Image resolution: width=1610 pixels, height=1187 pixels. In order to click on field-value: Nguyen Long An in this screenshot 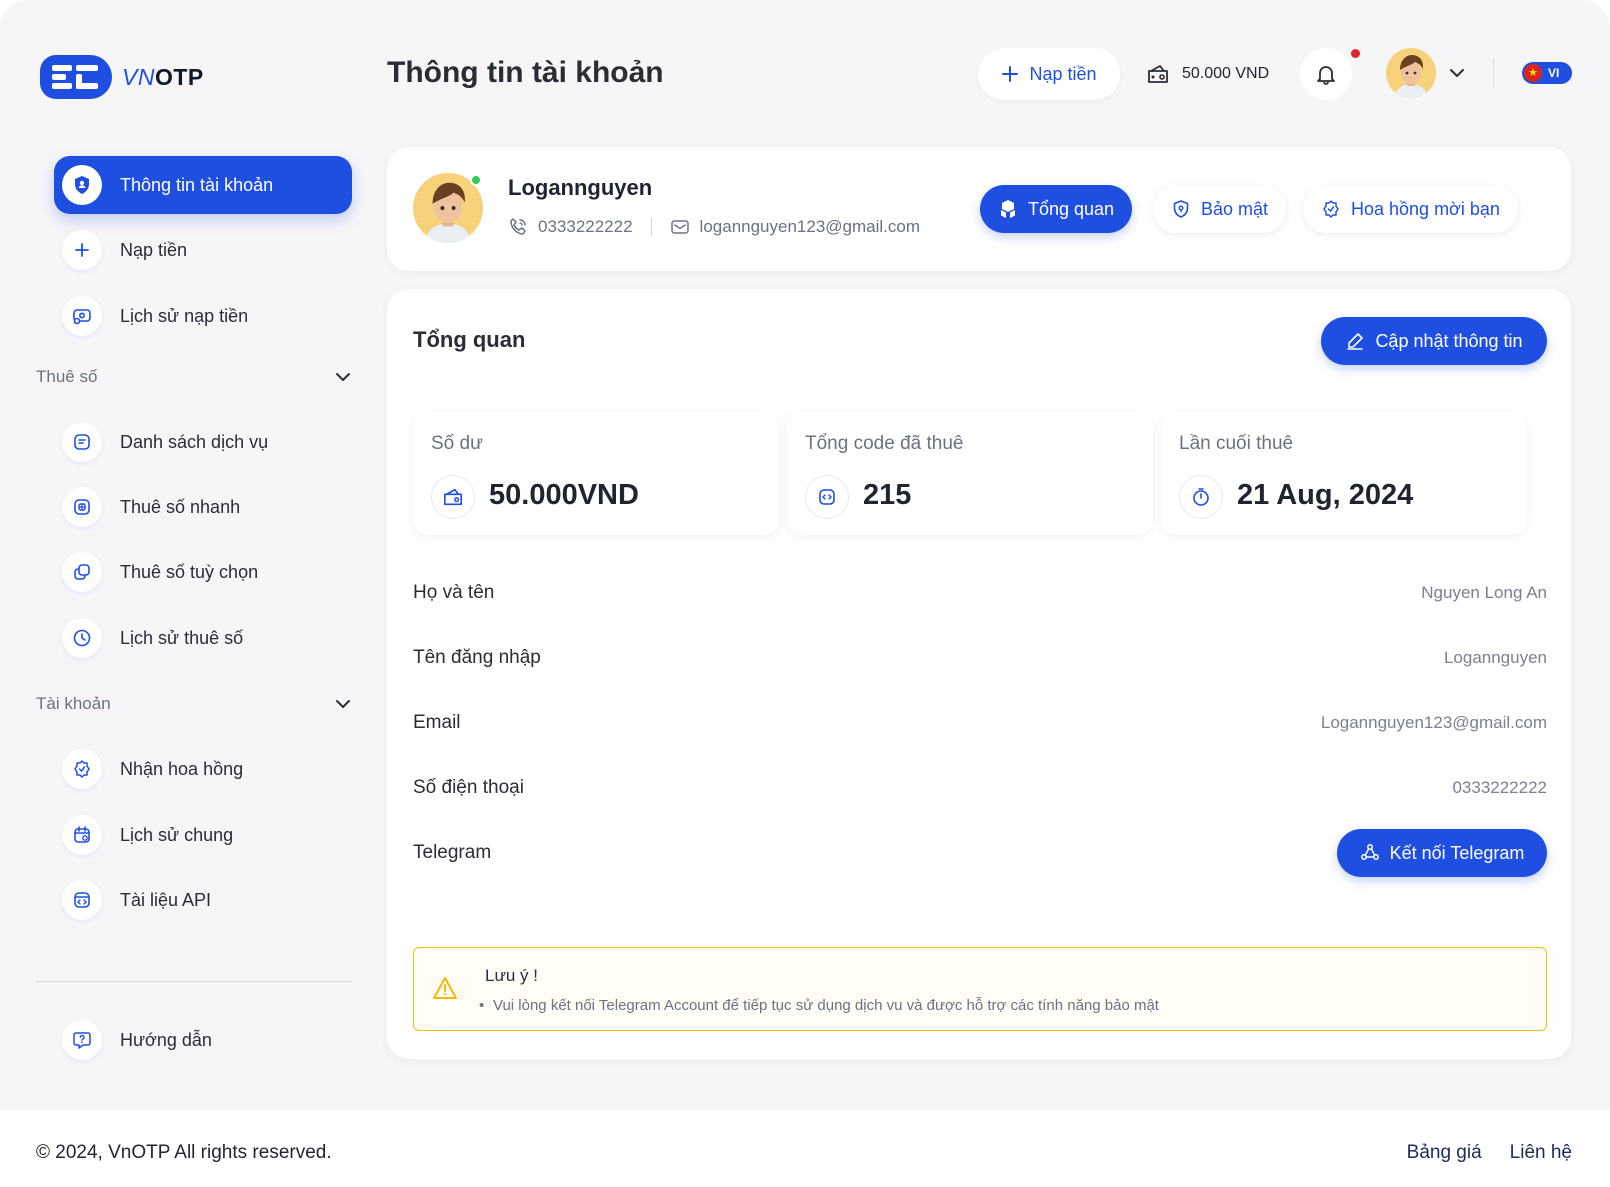, I will do `click(1484, 592)`.